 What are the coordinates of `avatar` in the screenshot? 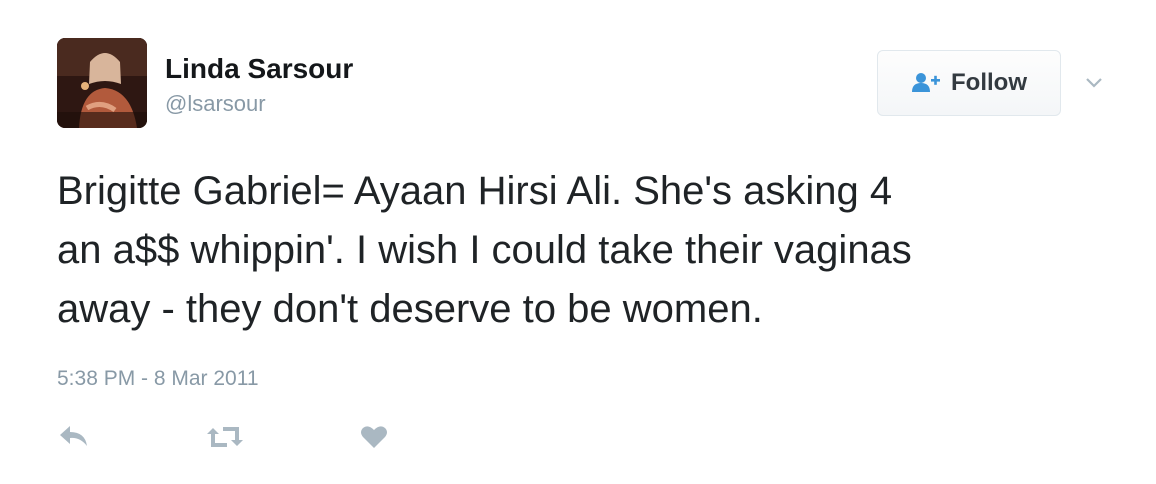 It's located at (102, 83).